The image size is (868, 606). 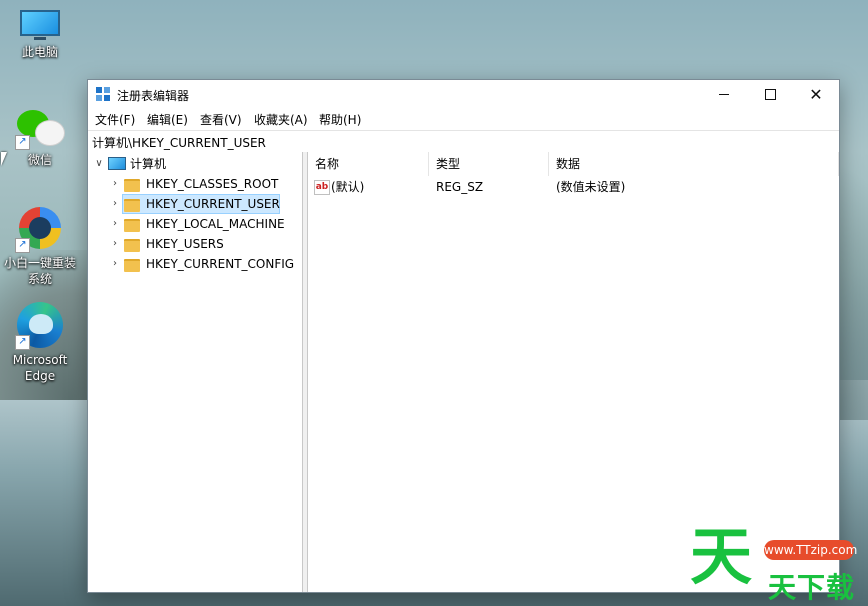 I want to click on site-watermark: 天 www.TTzip.com 天下载, so click(x=779, y=564).